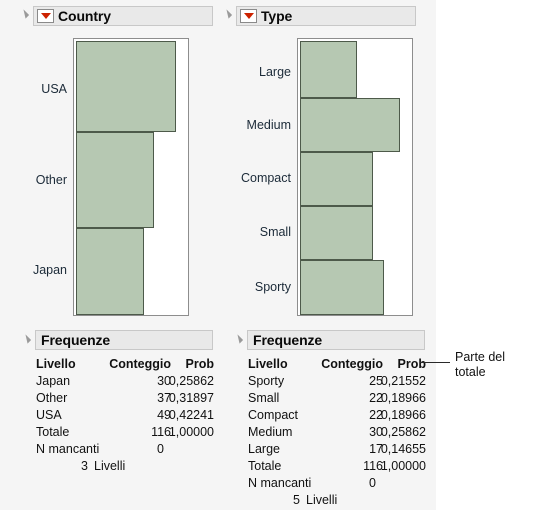  What do you see at coordinates (296, 500) in the screenshot?
I see `levels-count: 5` at bounding box center [296, 500].